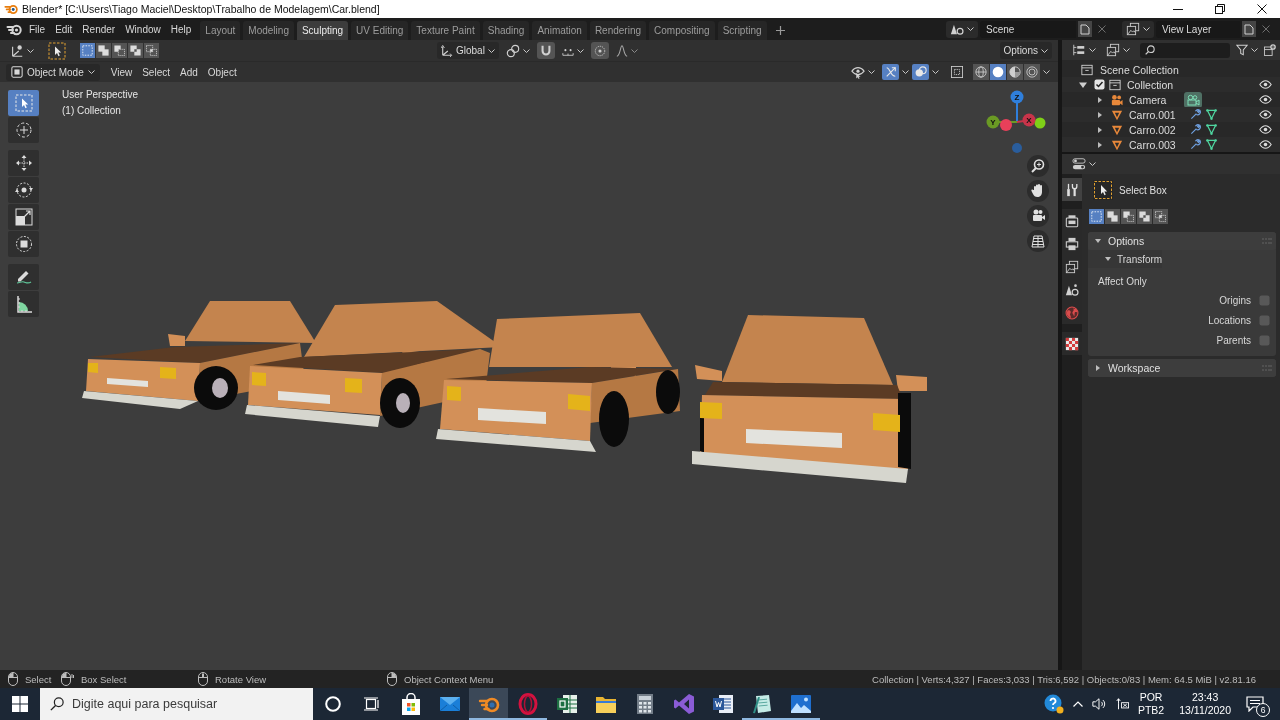 The height and width of the screenshot is (720, 1280). I want to click on subpanel-header: Transform, so click(1125, 259).